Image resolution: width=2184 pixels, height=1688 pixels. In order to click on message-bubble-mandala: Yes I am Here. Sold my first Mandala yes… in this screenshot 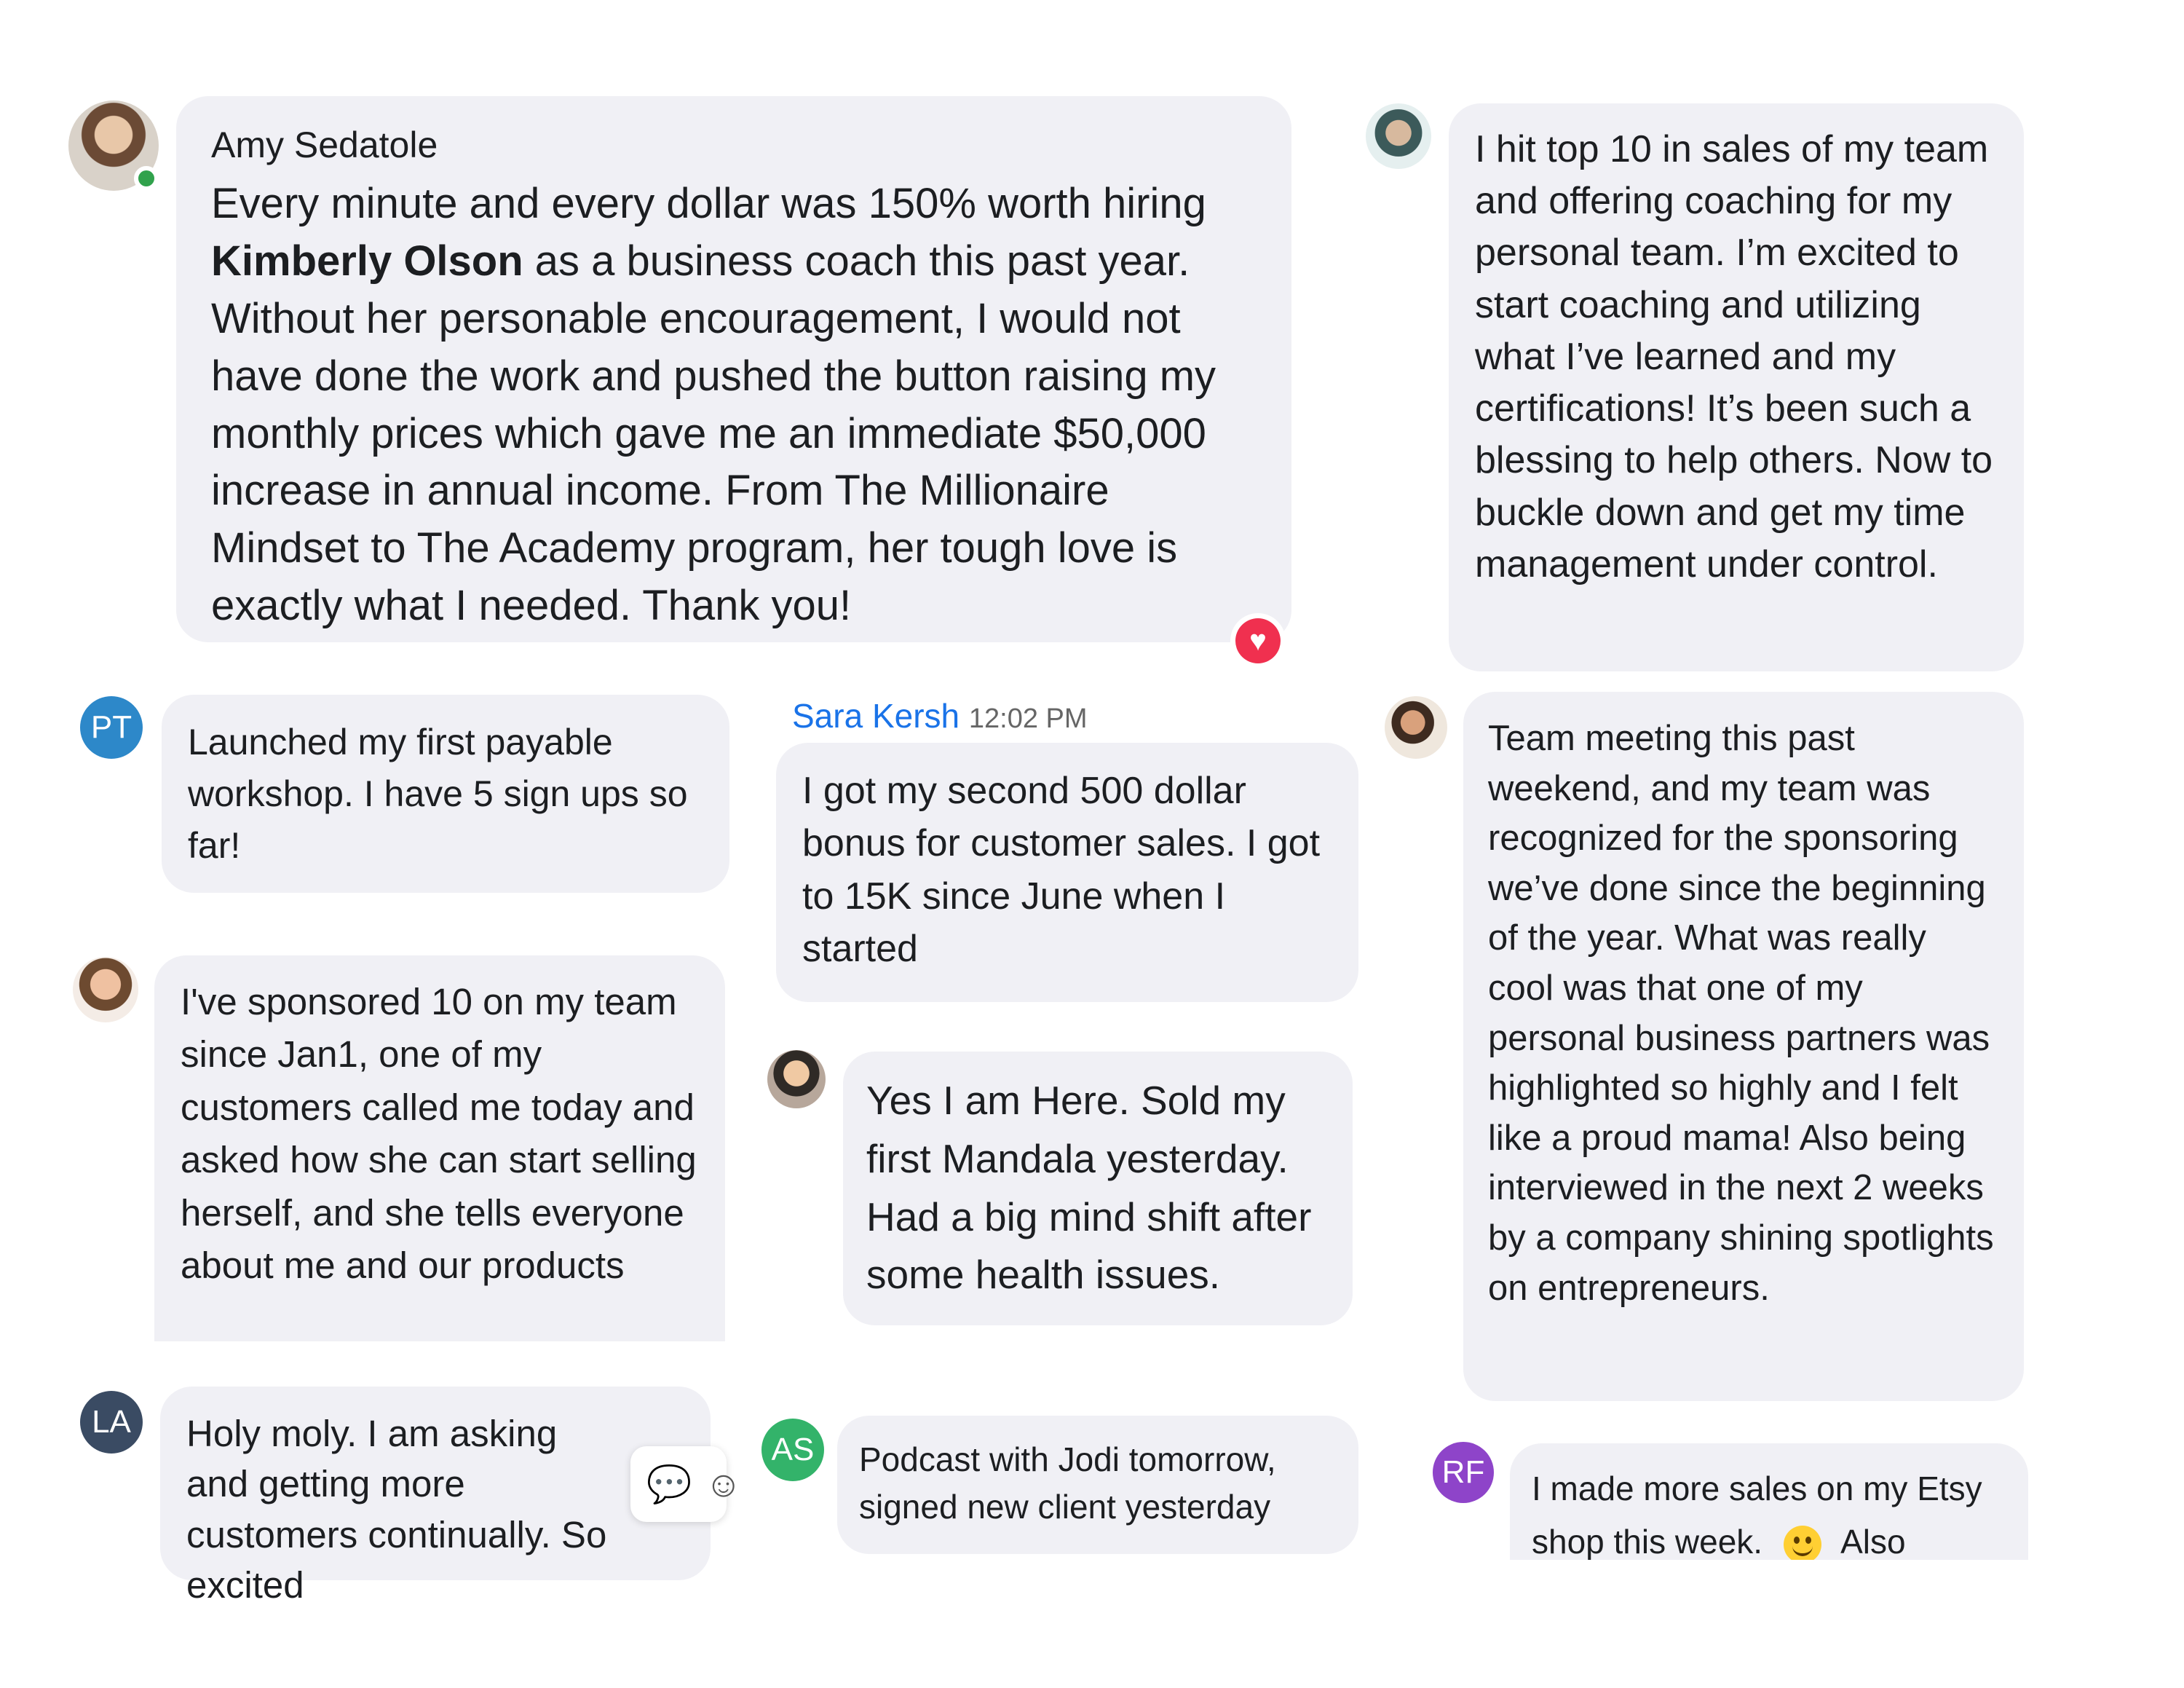, I will do `click(1098, 1188)`.